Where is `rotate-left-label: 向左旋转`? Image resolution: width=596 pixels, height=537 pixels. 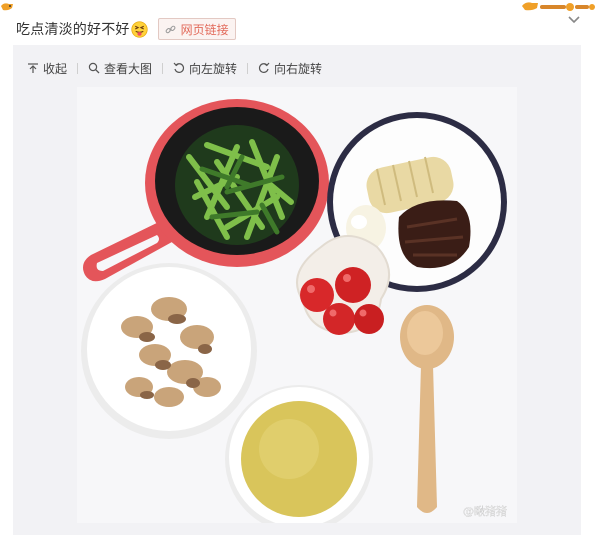 rotate-left-label: 向左旋转 is located at coordinates (213, 68).